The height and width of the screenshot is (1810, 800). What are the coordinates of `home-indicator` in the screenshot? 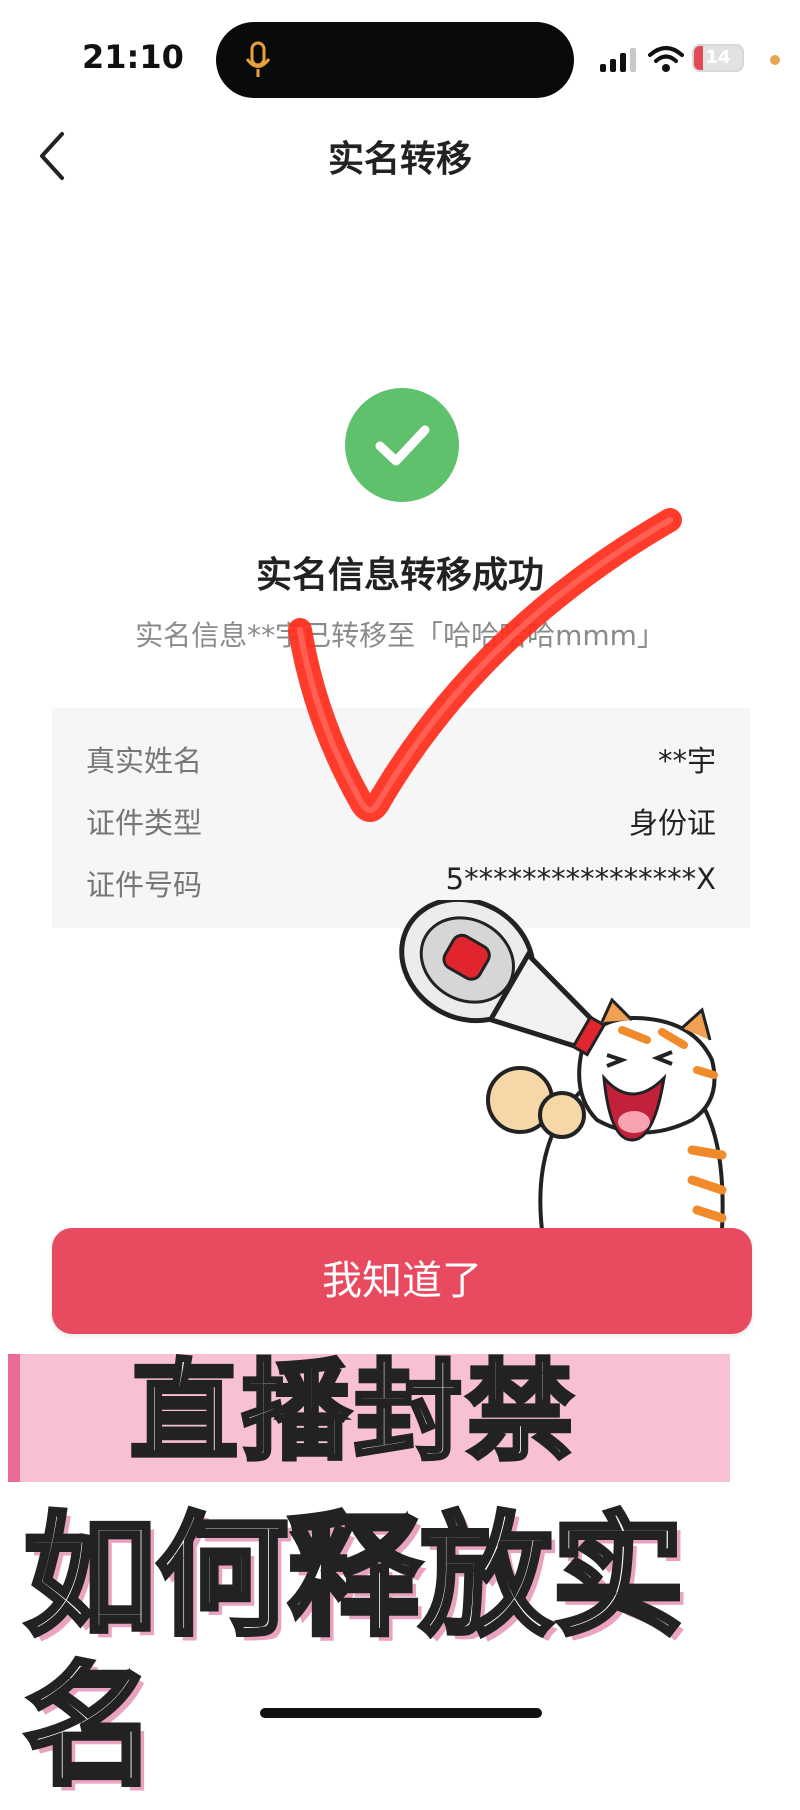 It's located at (401, 1713).